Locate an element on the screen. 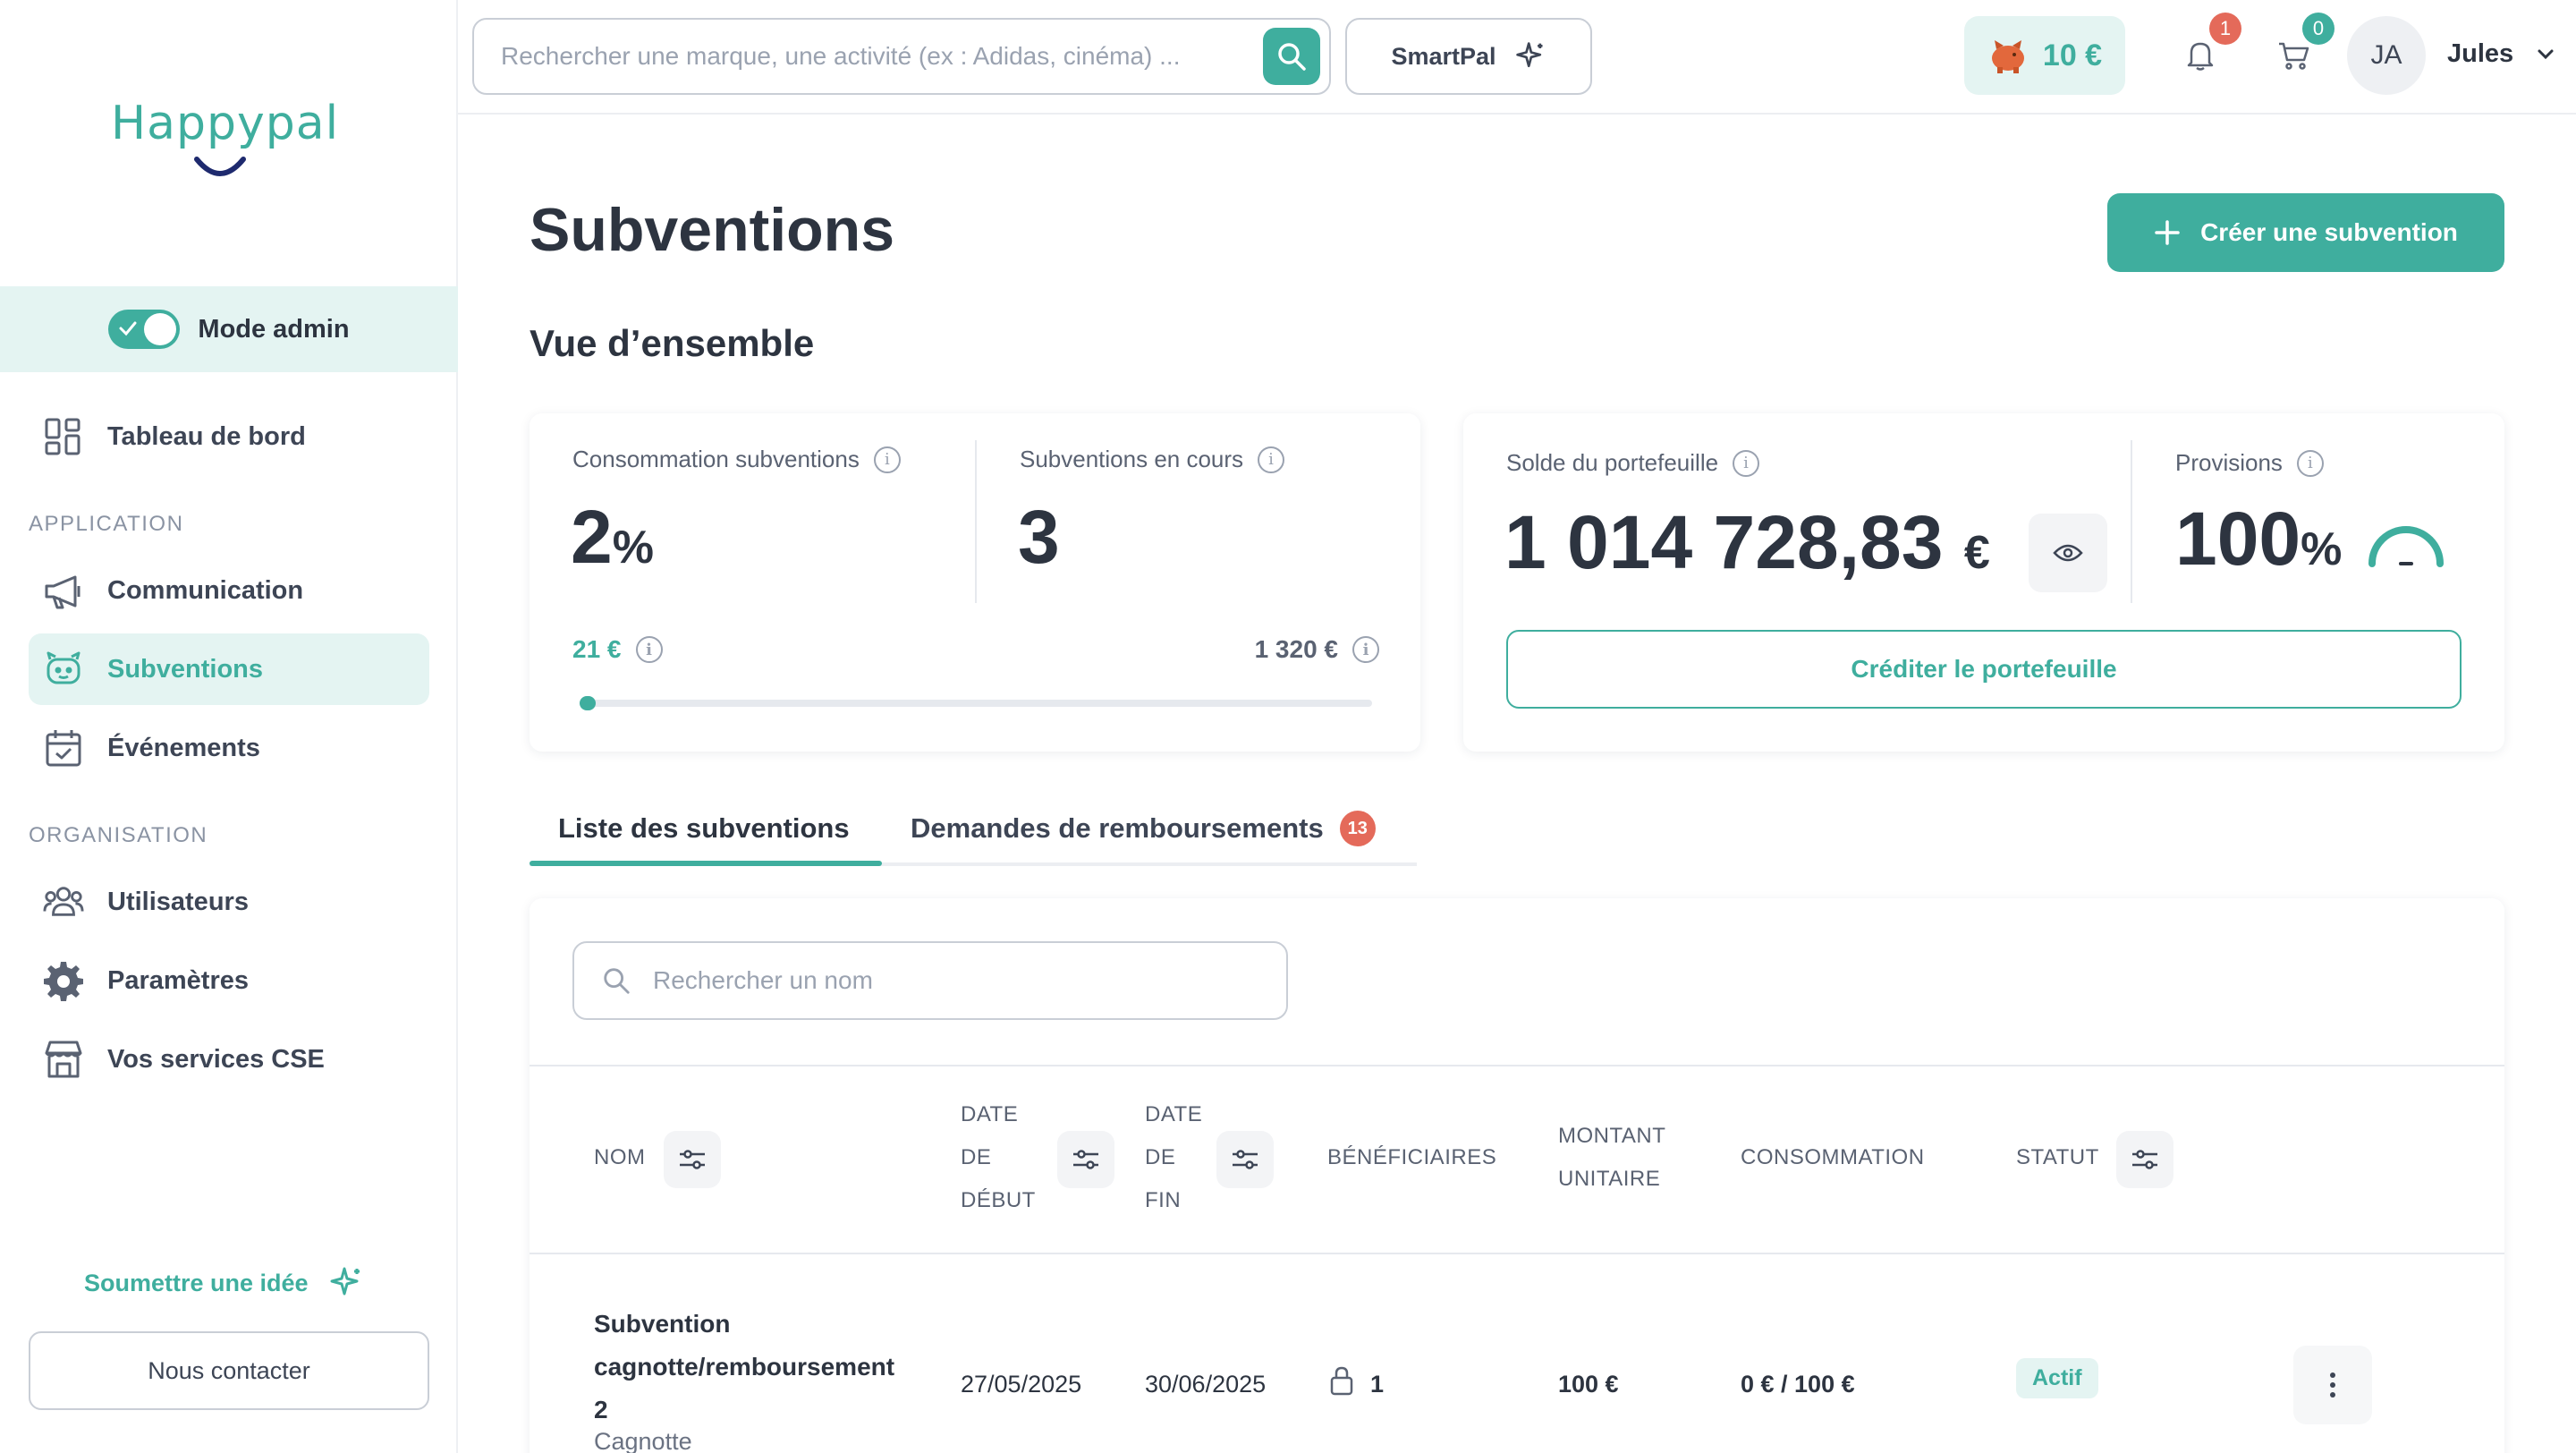 Image resolution: width=2576 pixels, height=1453 pixels. wallet-balance-pill: 10 € is located at coordinates (2044, 55).